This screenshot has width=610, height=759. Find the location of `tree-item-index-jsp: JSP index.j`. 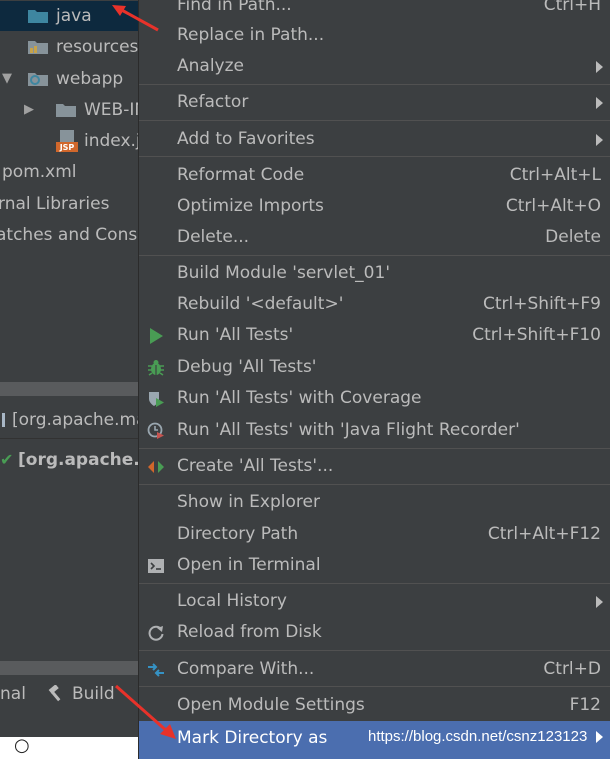

tree-item-index-jsp: JSP index.j is located at coordinates (69, 141).